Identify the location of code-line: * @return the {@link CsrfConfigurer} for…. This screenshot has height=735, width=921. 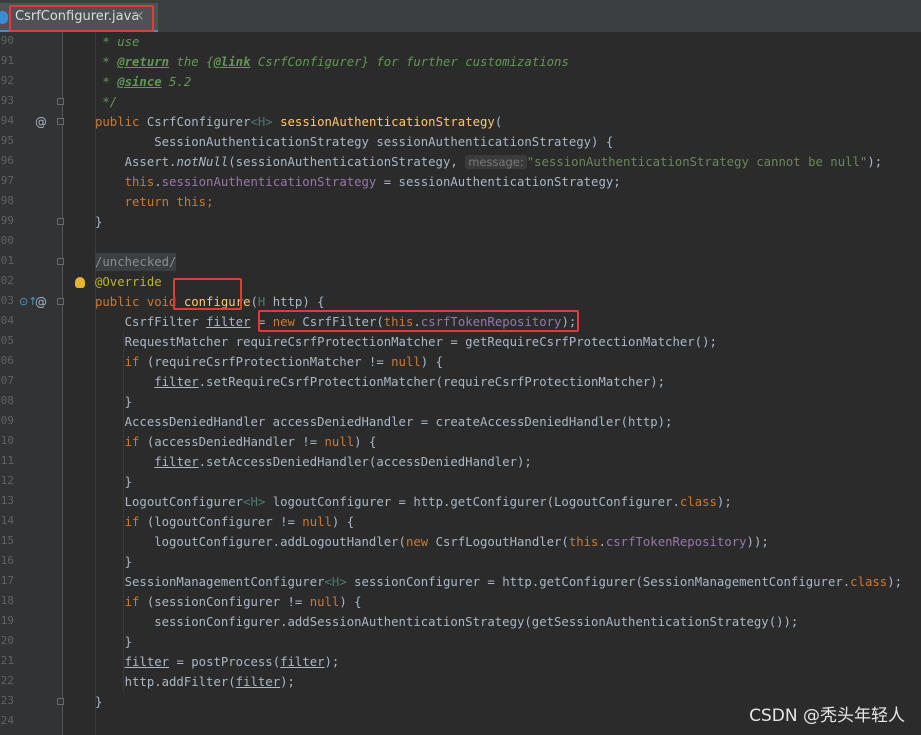
(332, 62).